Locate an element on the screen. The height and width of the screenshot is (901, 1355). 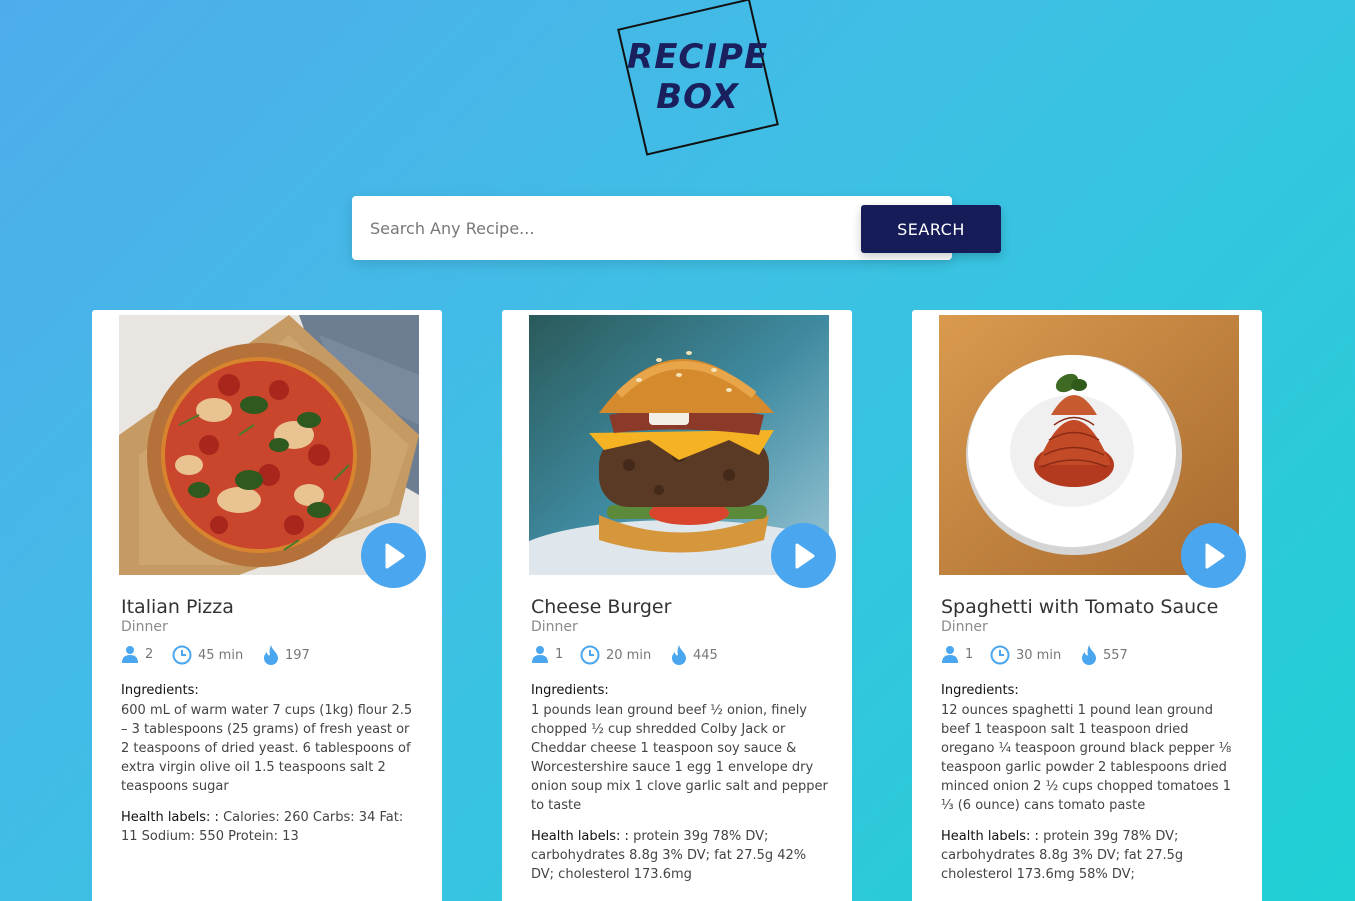
search-button: SEARCH is located at coordinates (931, 229).